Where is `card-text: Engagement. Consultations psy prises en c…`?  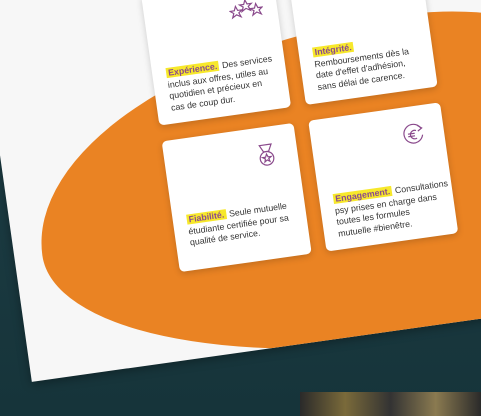 card-text: Engagement. Consultations psy prises en c… is located at coordinates (390, 209).